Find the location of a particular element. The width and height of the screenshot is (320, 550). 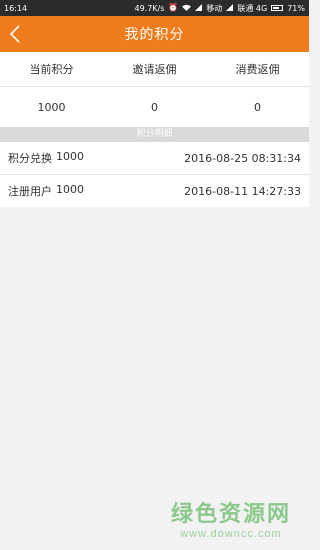

page-title: 我的积分 is located at coordinates (154, 35).